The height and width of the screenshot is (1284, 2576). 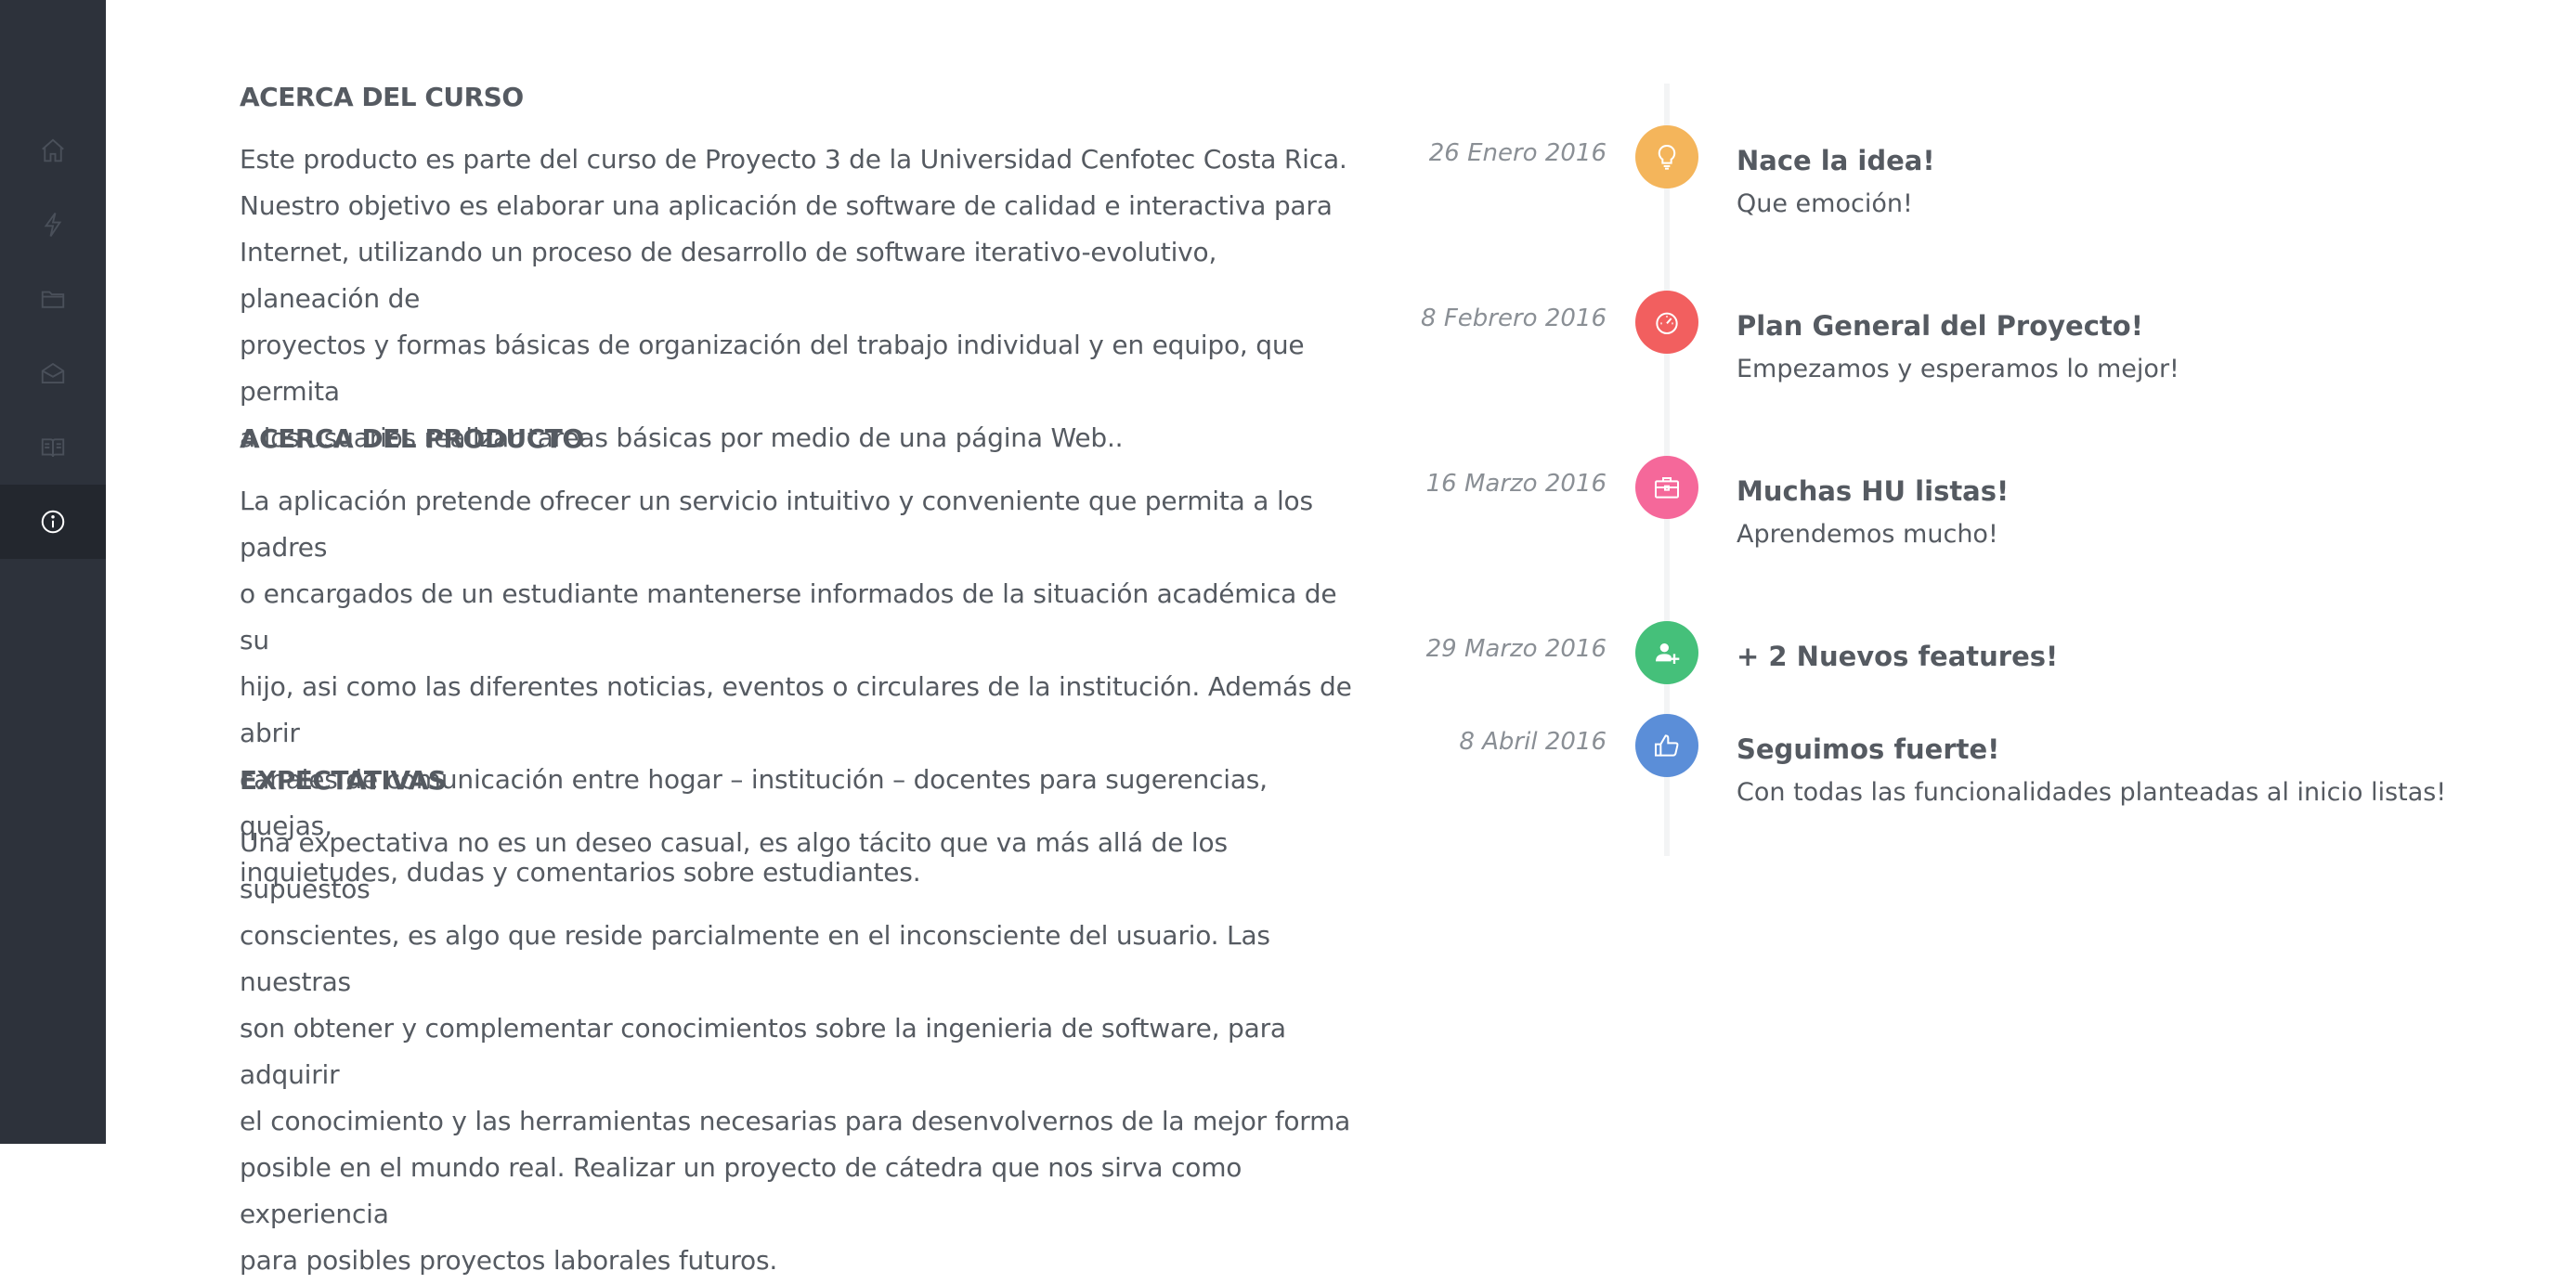 I want to click on folder-icon, so click(x=53, y=299).